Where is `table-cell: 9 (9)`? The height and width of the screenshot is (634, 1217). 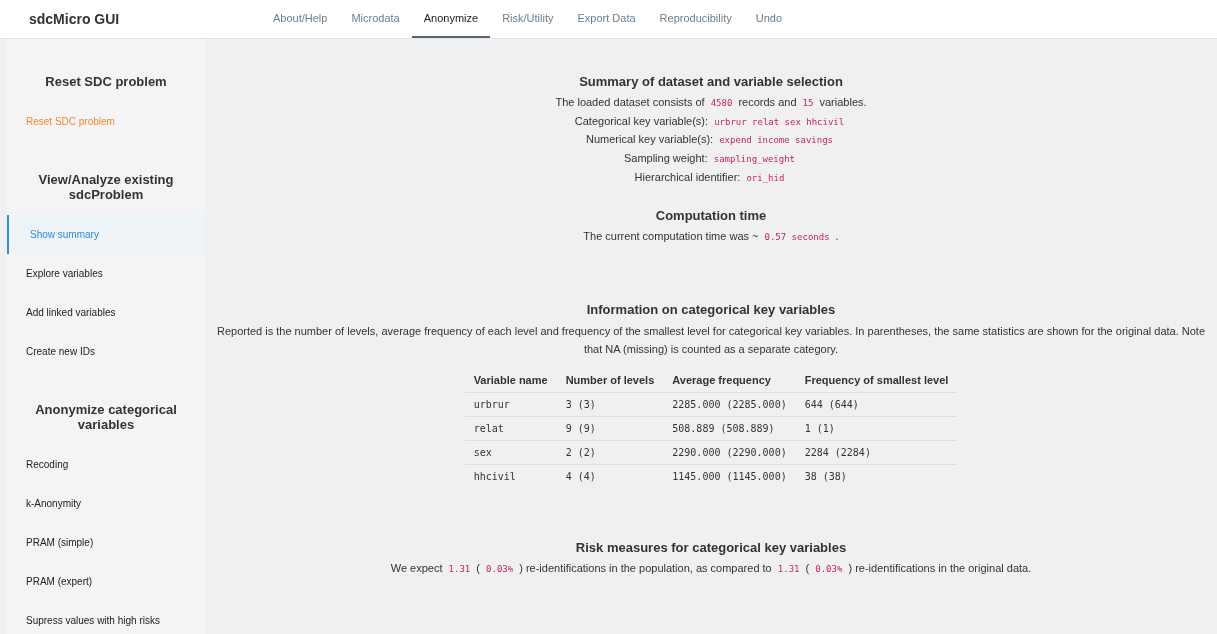
table-cell: 9 (9) is located at coordinates (610, 428).